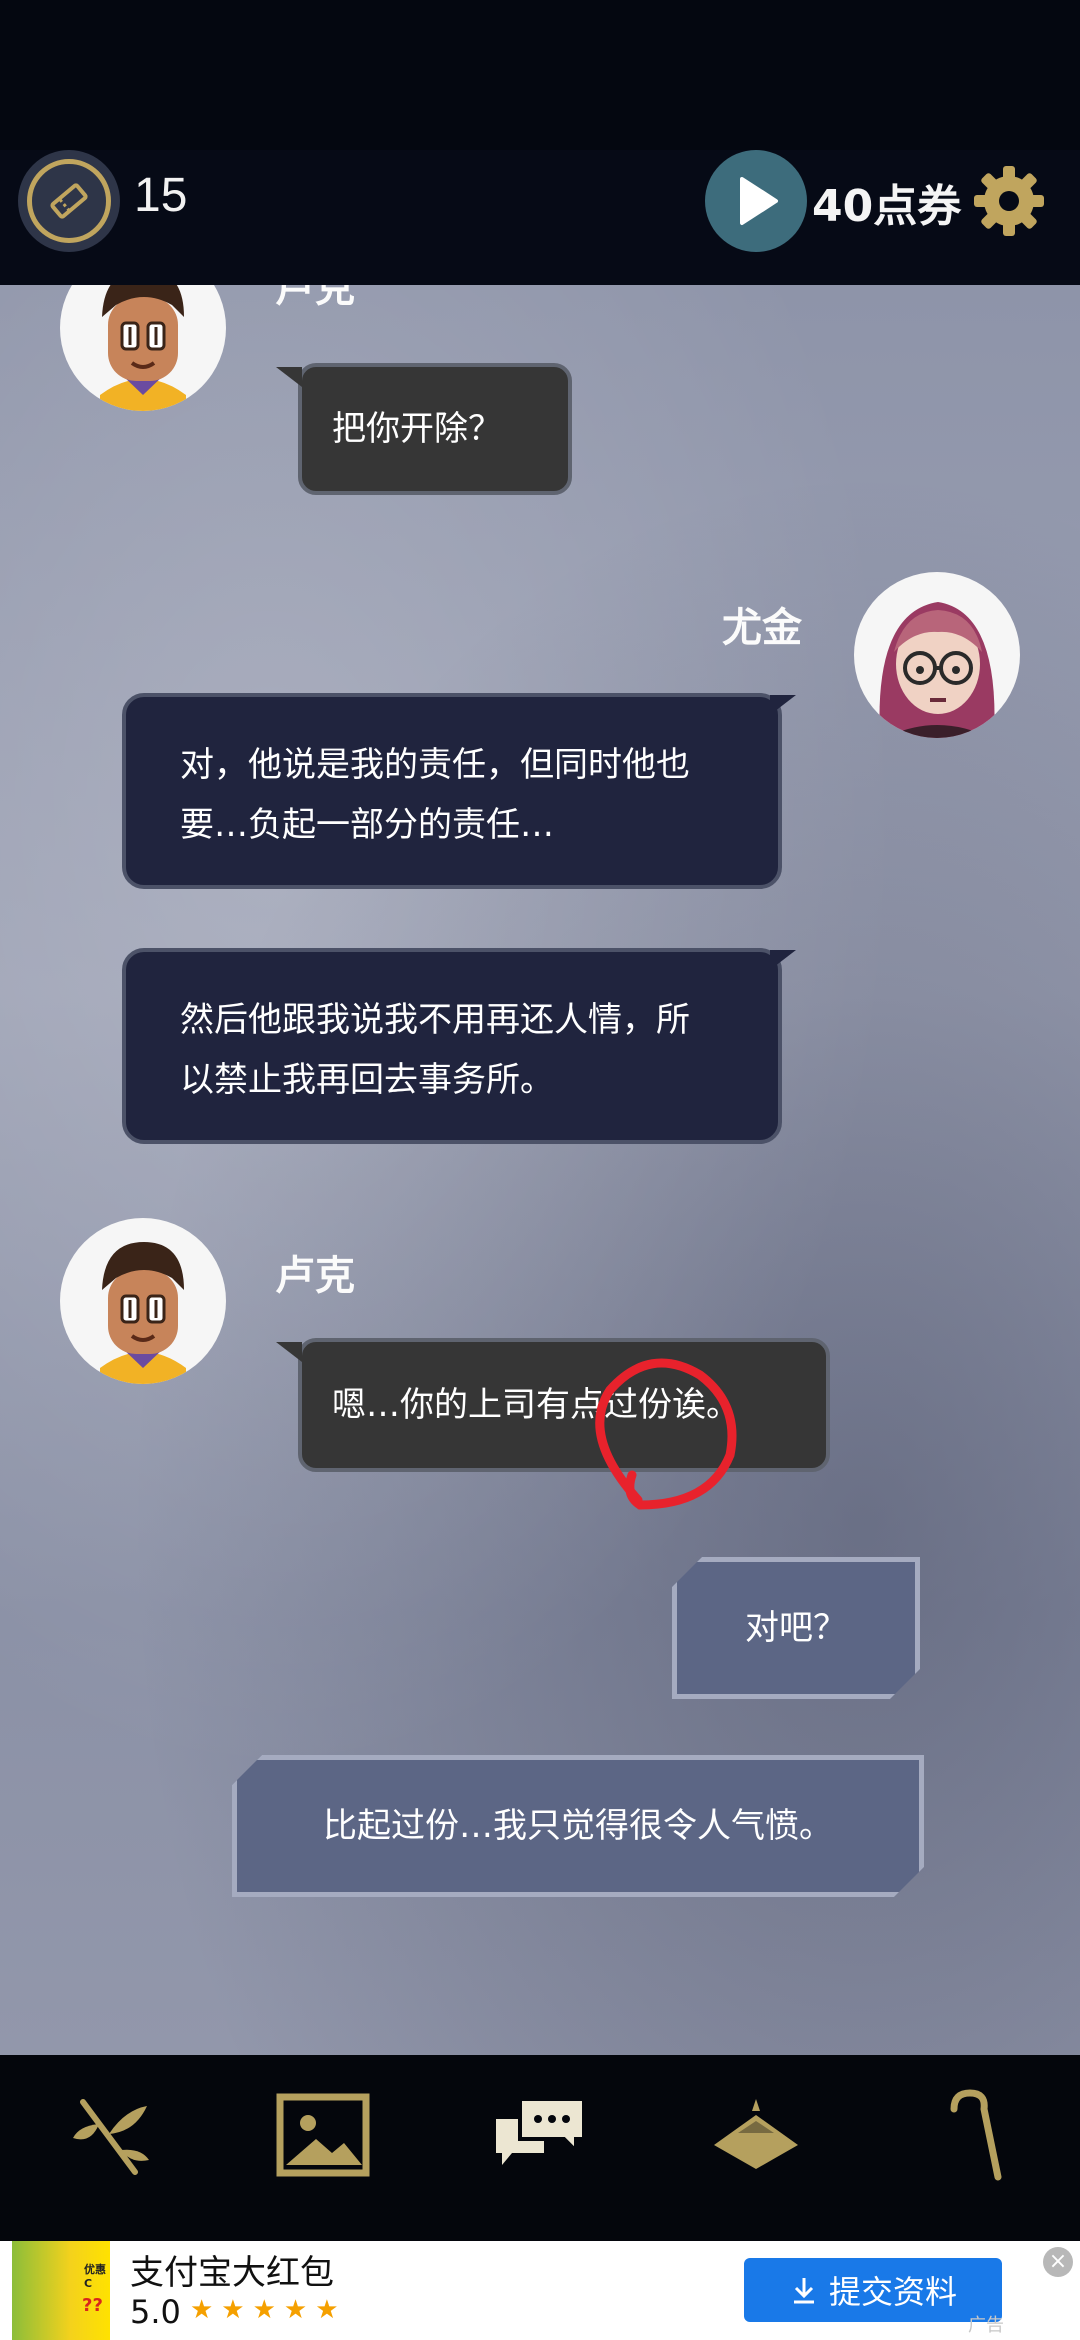 The width and height of the screenshot is (1080, 2340). I want to click on play-ad-button, so click(756, 201).